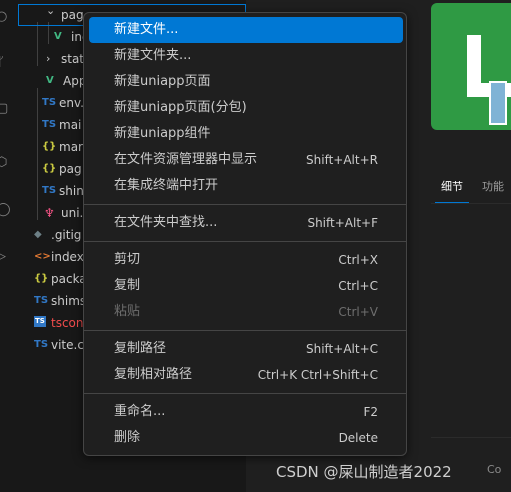  Describe the element at coordinates (5, 63) in the screenshot. I see `source-control-icon: ᛘ` at that location.